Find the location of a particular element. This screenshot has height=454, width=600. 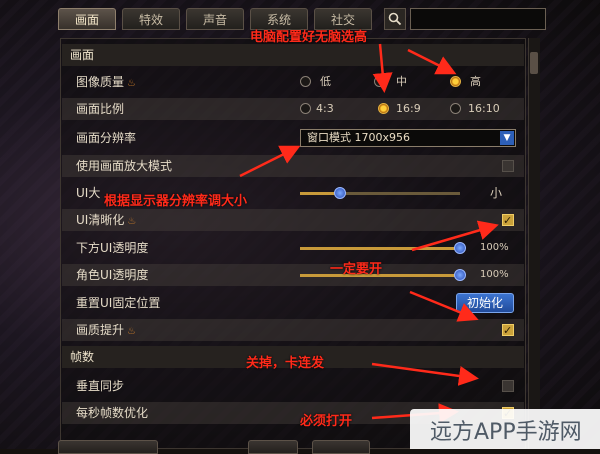

arrow-to-resolution is located at coordinates (270, 161).